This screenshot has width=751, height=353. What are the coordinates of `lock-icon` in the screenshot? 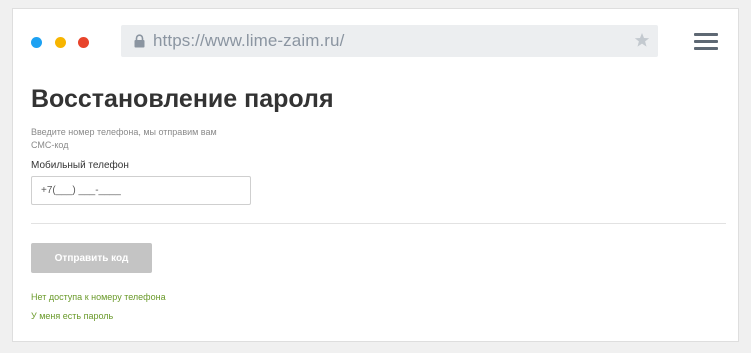 It's located at (139, 41).